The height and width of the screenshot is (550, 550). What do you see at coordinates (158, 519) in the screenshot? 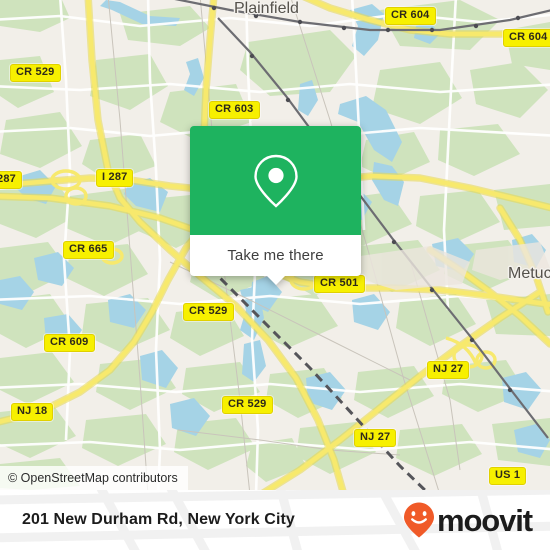
I see `address-label: 201 New Durham Rd, New York City` at bounding box center [158, 519].